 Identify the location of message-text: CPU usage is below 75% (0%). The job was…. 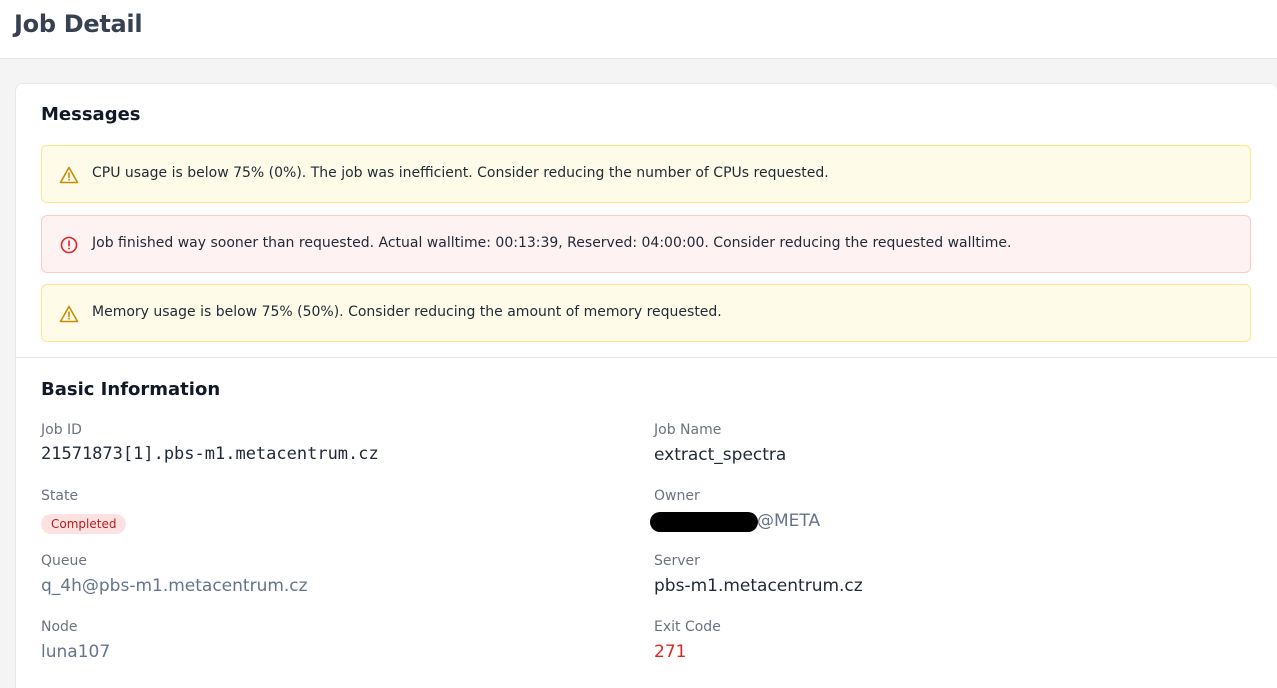
(460, 173).